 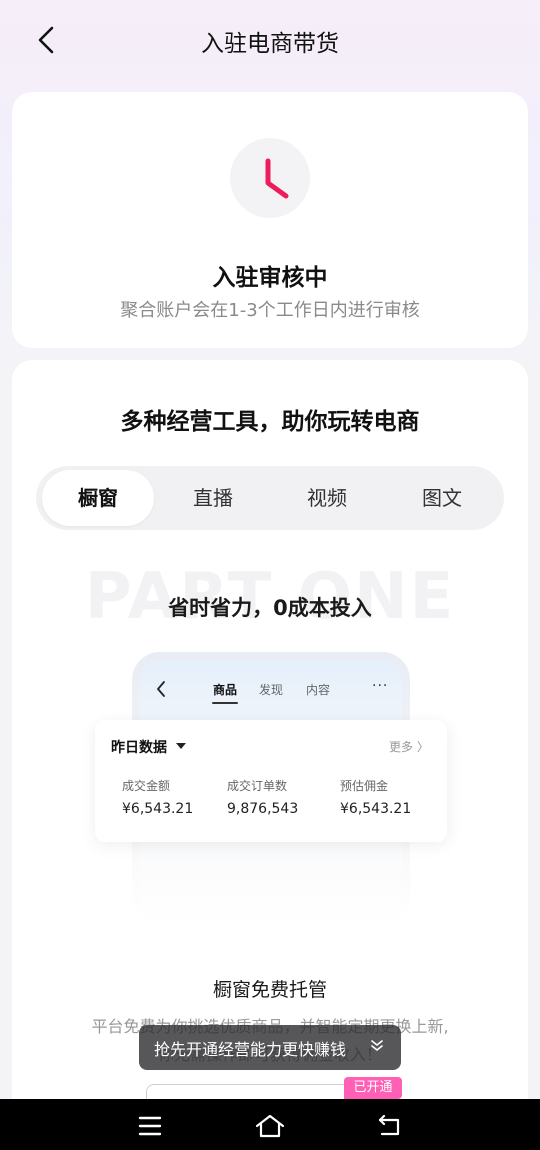 What do you see at coordinates (270, 278) in the screenshot?
I see `status-title: 入驻审核中` at bounding box center [270, 278].